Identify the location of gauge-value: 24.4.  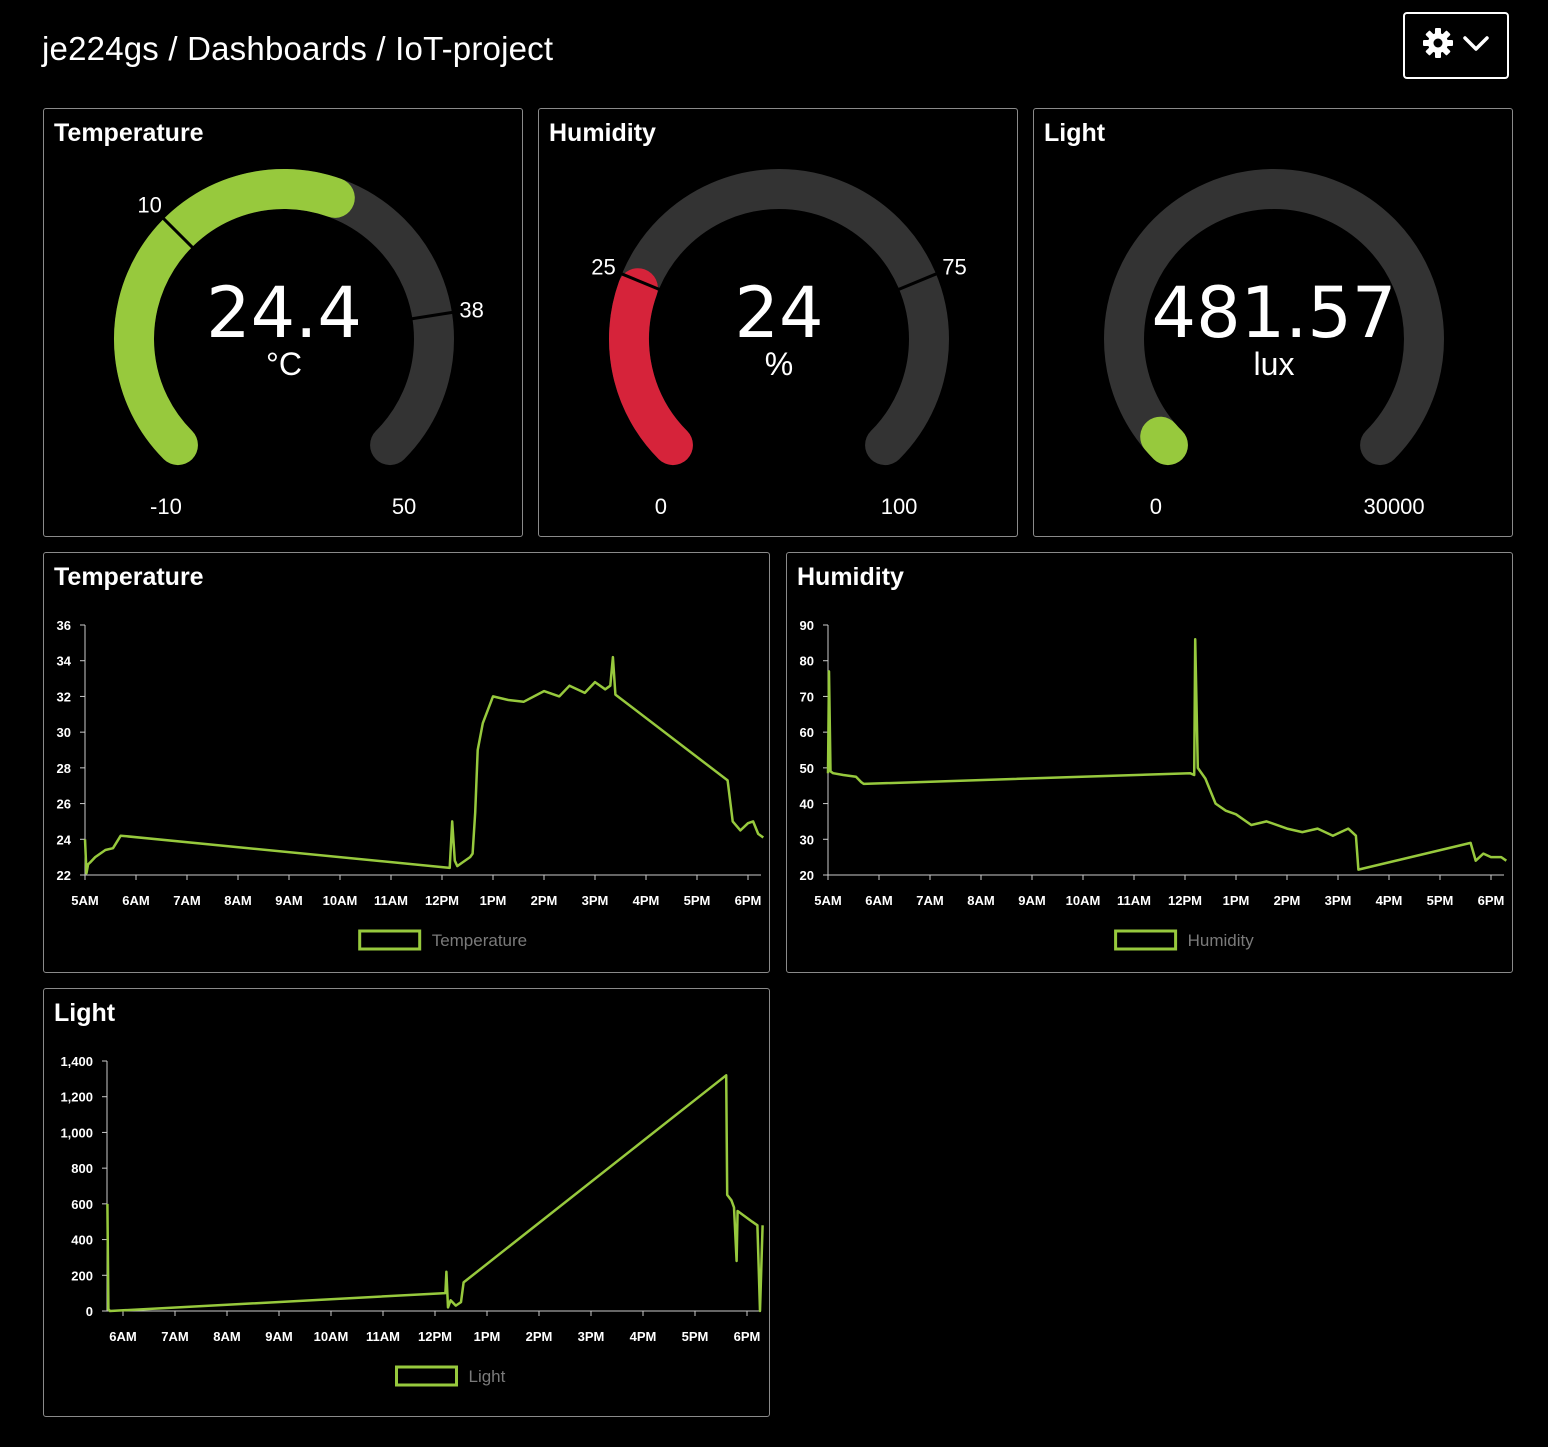
(284, 313).